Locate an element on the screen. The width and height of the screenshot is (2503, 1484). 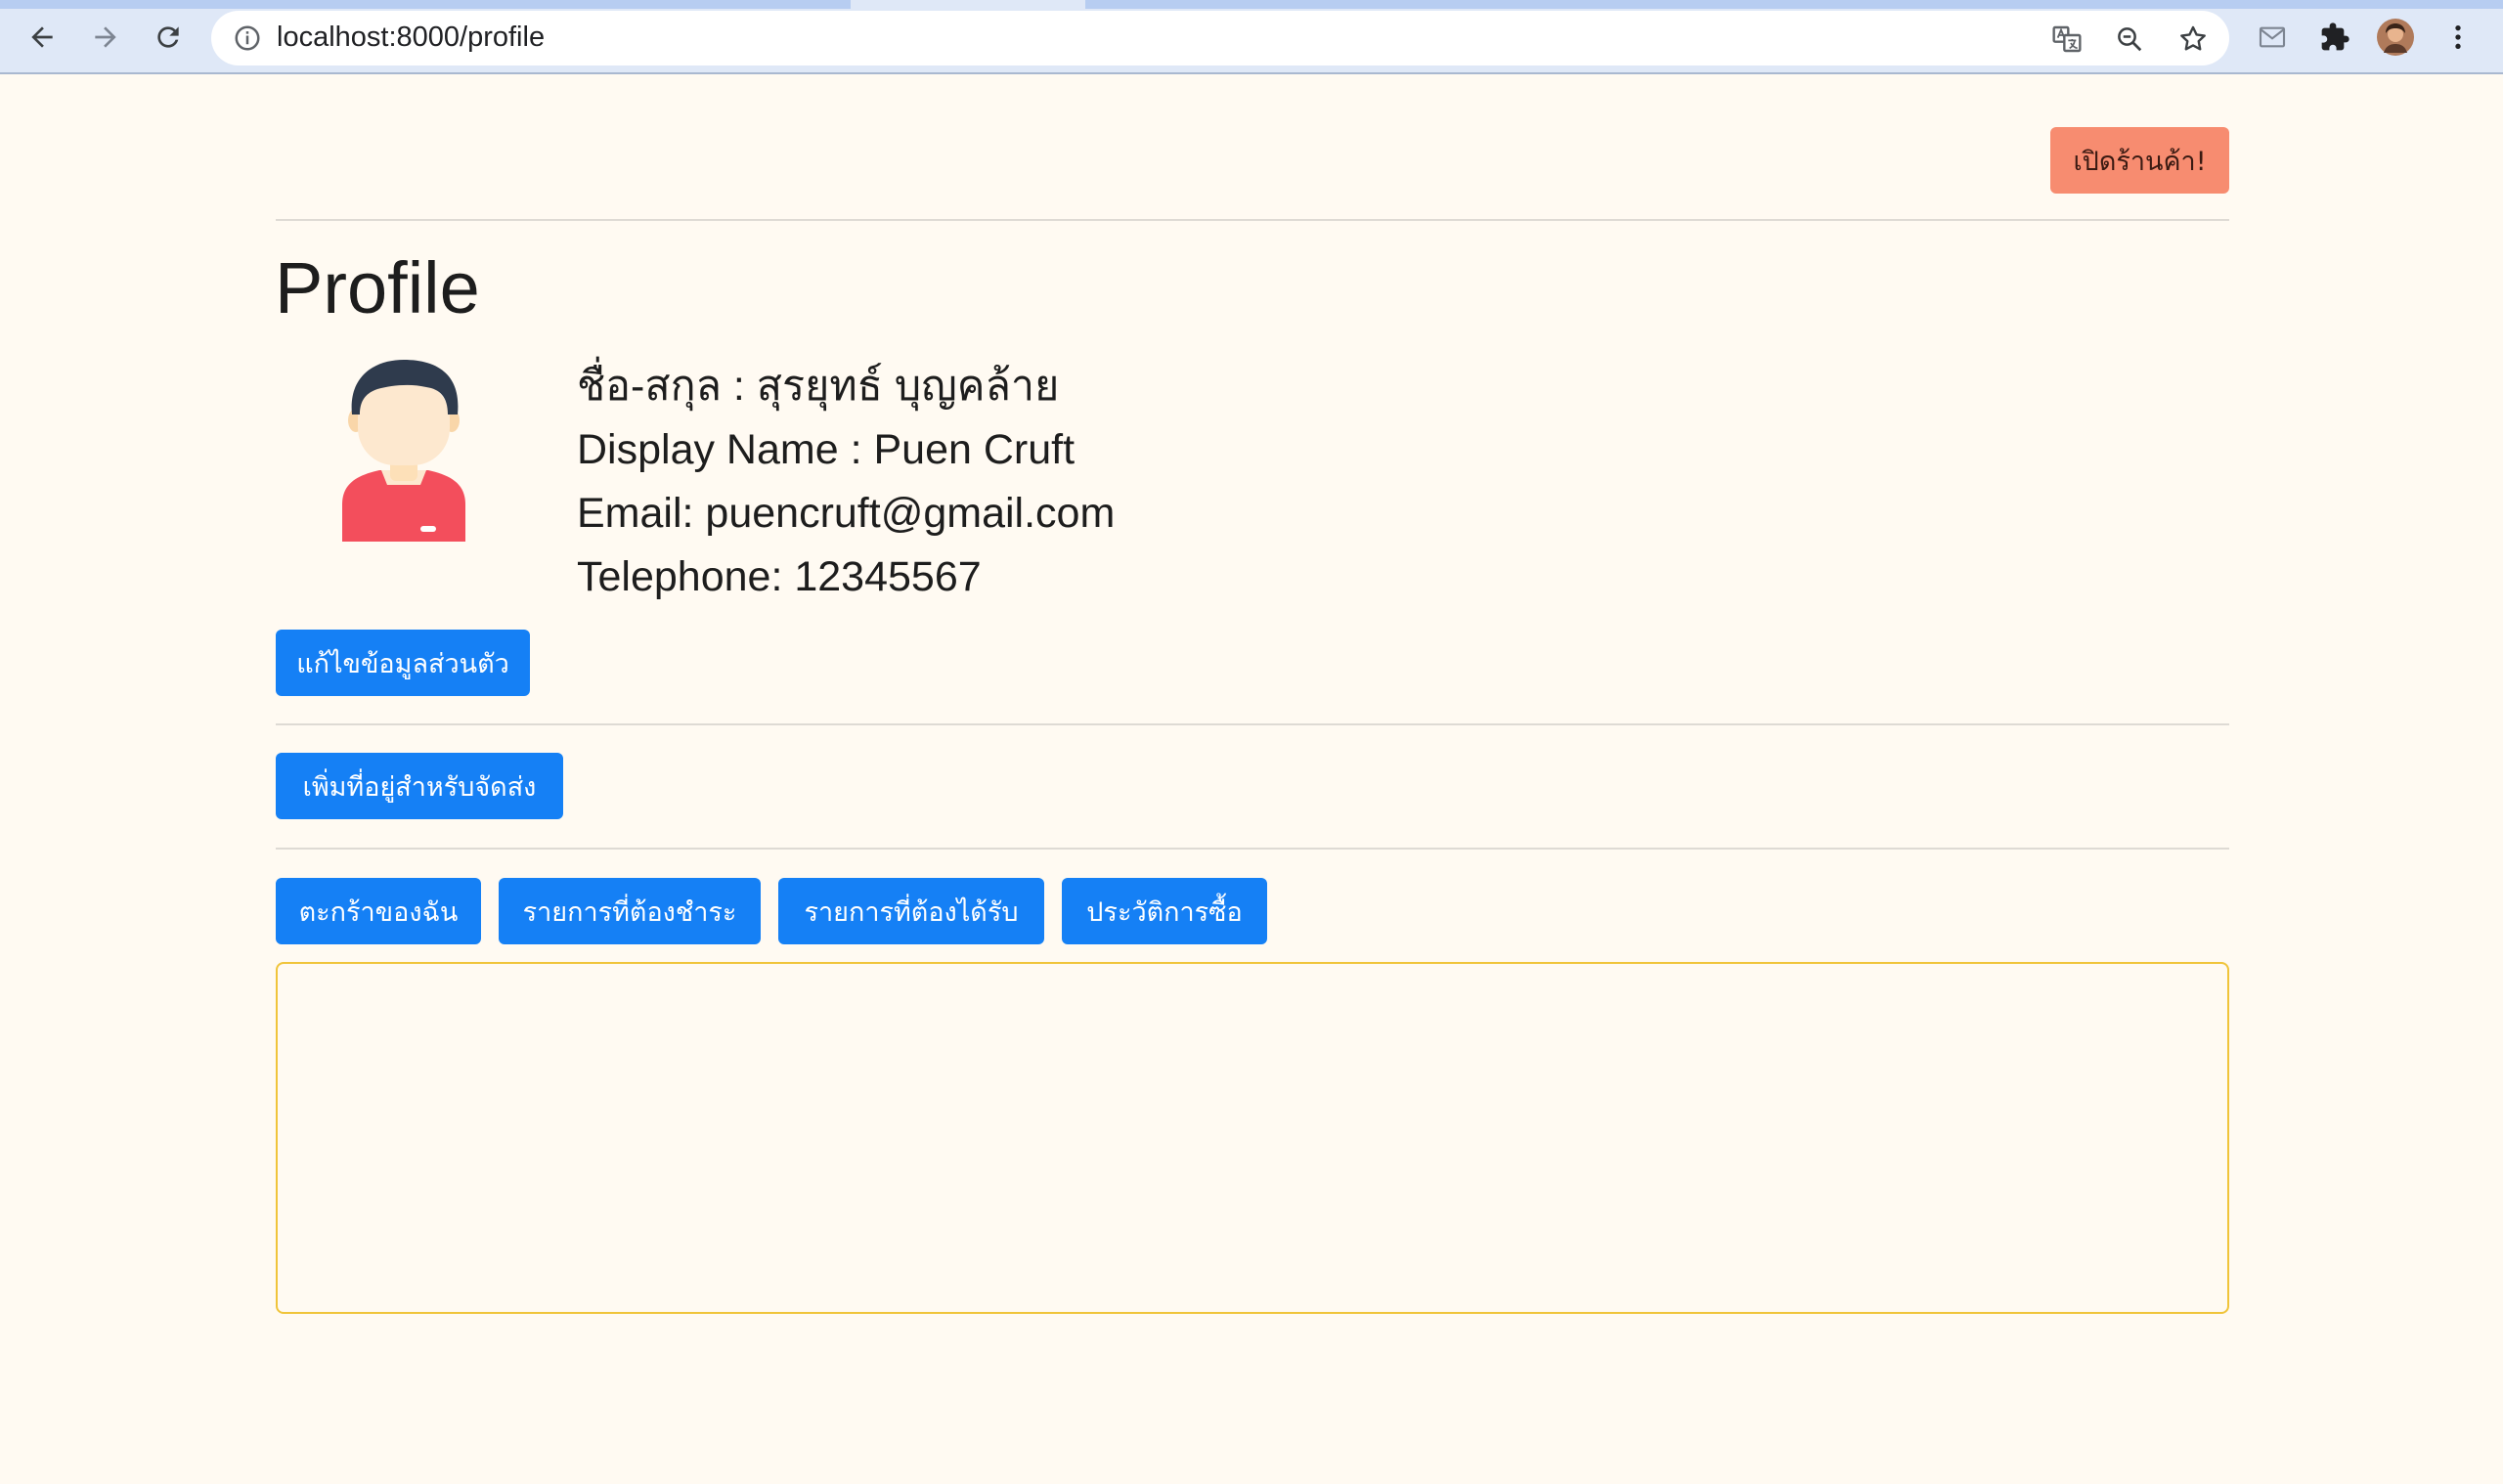
open-shop-button: เปิดร้านค้า! is located at coordinates (2139, 160).